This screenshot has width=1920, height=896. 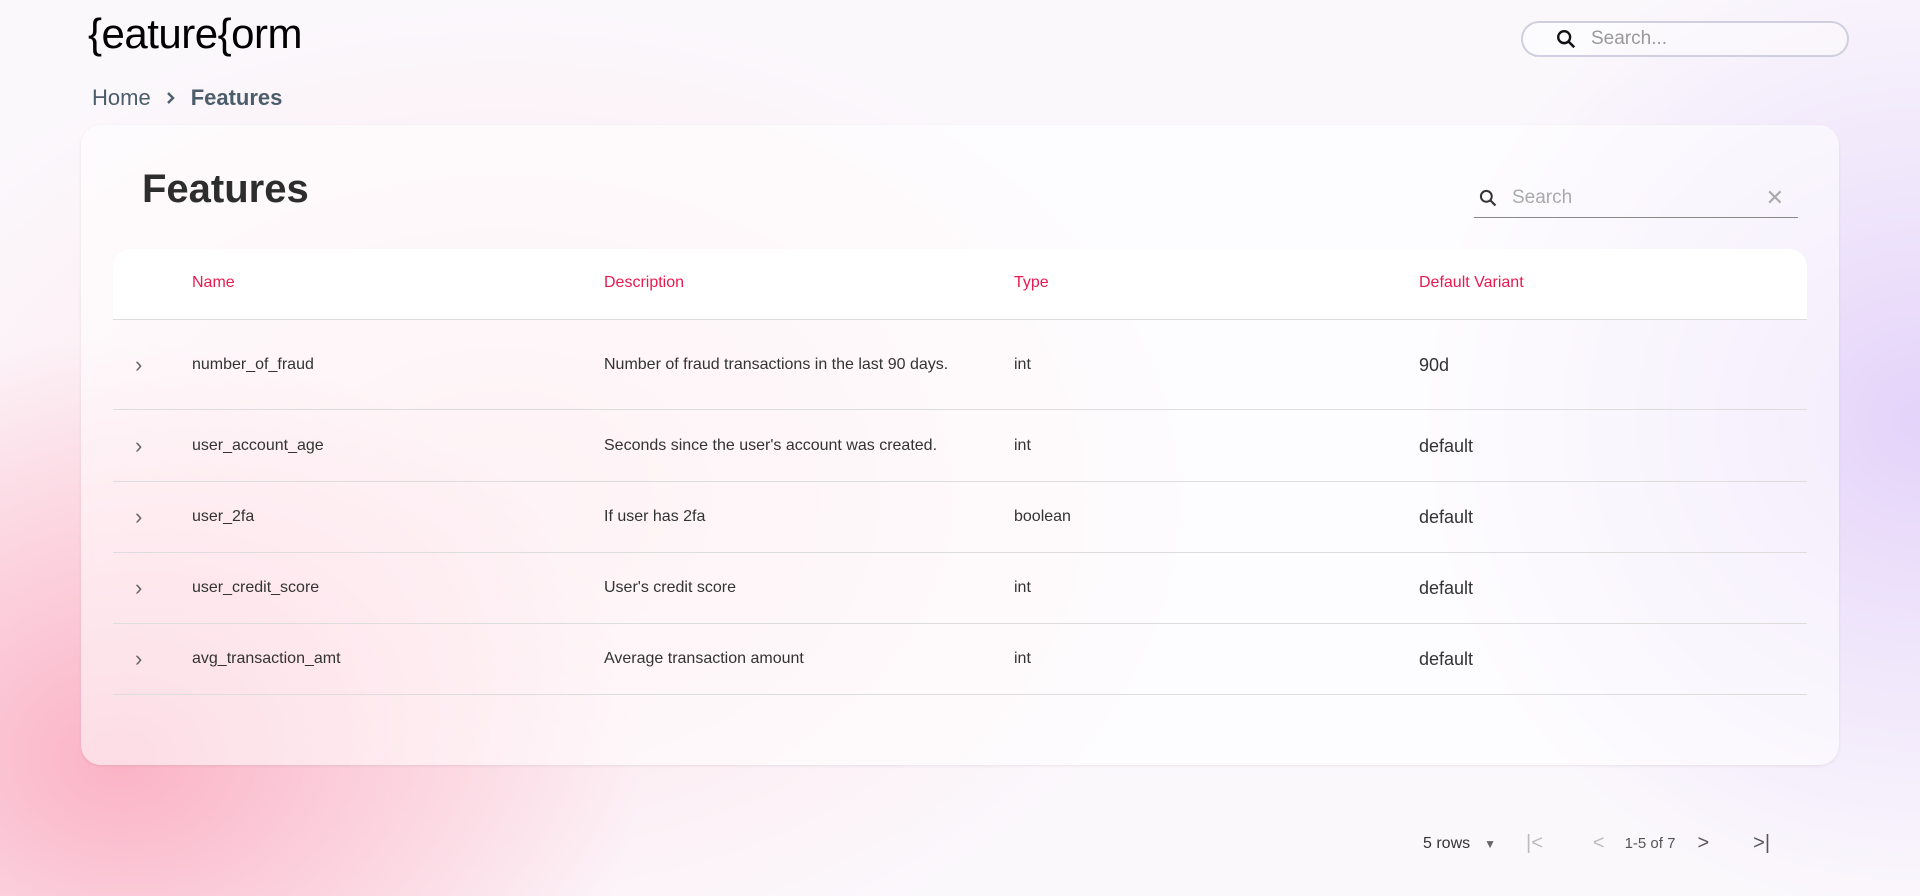 What do you see at coordinates (1703, 843) in the screenshot?
I see `next-page-button: >` at bounding box center [1703, 843].